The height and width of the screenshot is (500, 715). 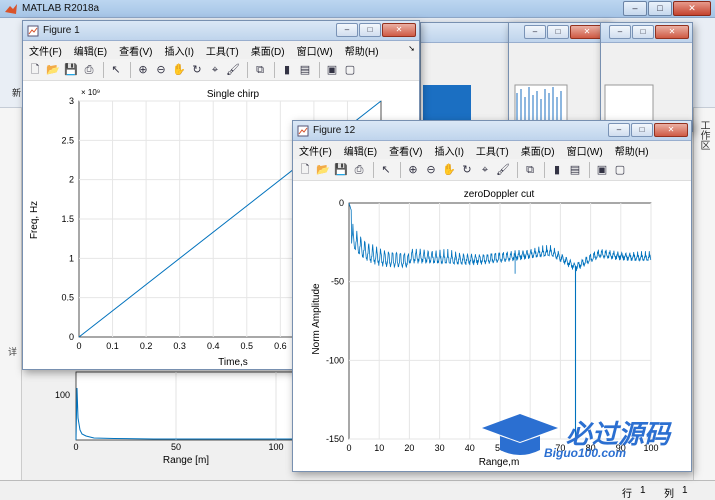 I want to click on status-bar: 行 1 列 1, so click(x=357, y=490).